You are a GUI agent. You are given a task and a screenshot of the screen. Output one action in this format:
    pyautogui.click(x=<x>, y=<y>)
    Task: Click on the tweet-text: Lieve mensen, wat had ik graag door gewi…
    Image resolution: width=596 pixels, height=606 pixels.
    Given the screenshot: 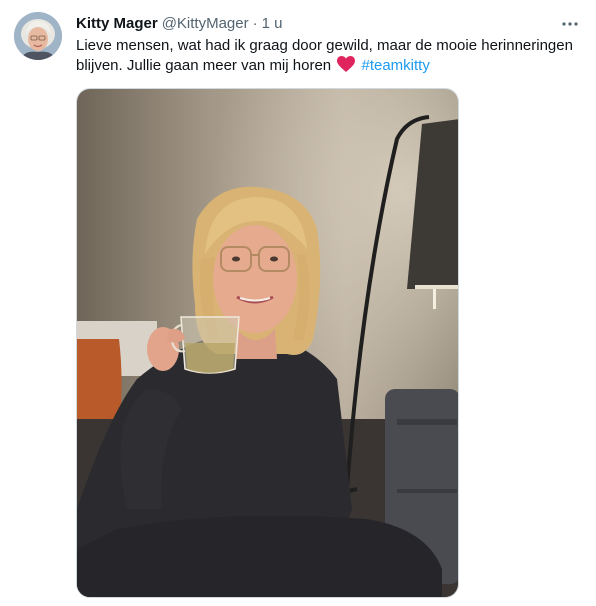 What is the action you would take?
    pyautogui.click(x=328, y=57)
    